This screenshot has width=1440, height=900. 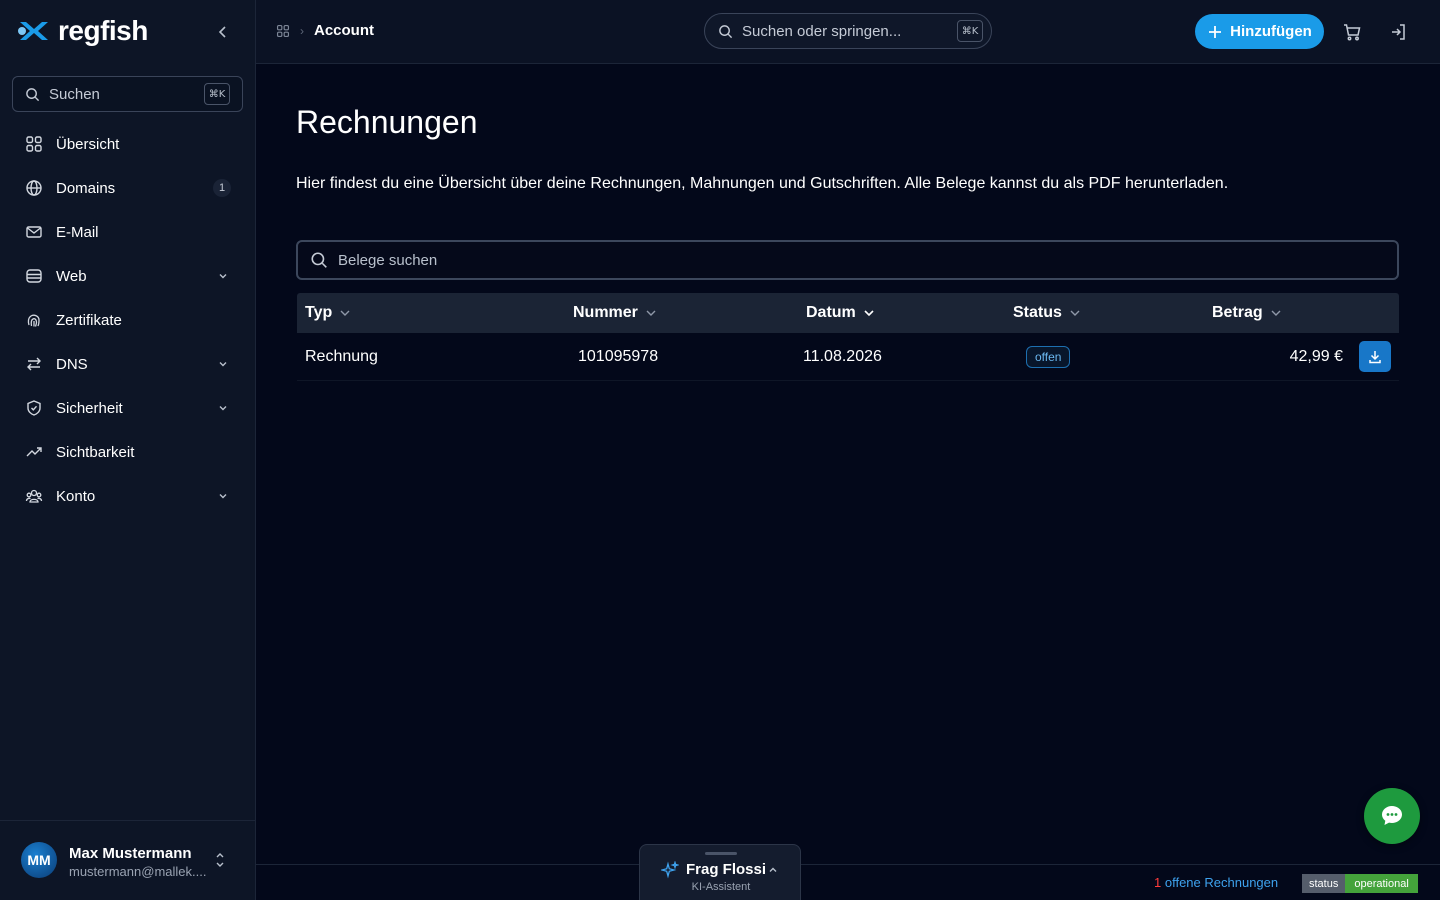 What do you see at coordinates (387, 122) in the screenshot?
I see `page-title: Rechnungen` at bounding box center [387, 122].